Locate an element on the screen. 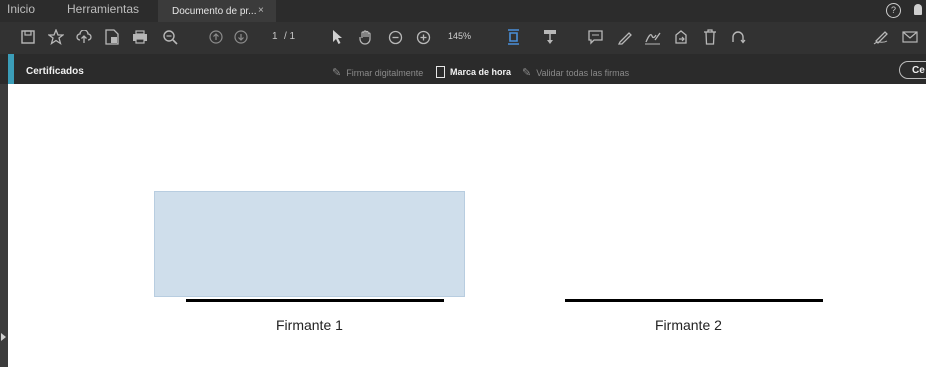 Image resolution: width=926 pixels, height=367 pixels. signer-1-label: Firmante 1 is located at coordinates (309, 325).